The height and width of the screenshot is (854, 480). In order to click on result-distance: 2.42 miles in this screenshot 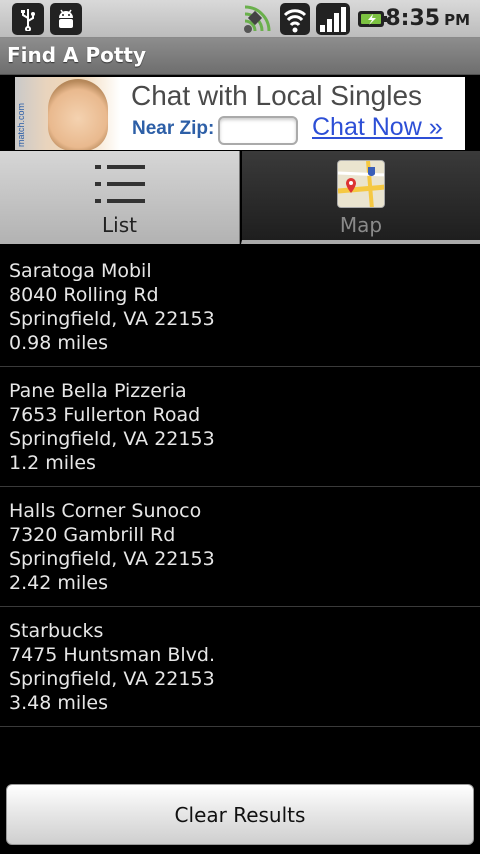, I will do `click(58, 583)`.